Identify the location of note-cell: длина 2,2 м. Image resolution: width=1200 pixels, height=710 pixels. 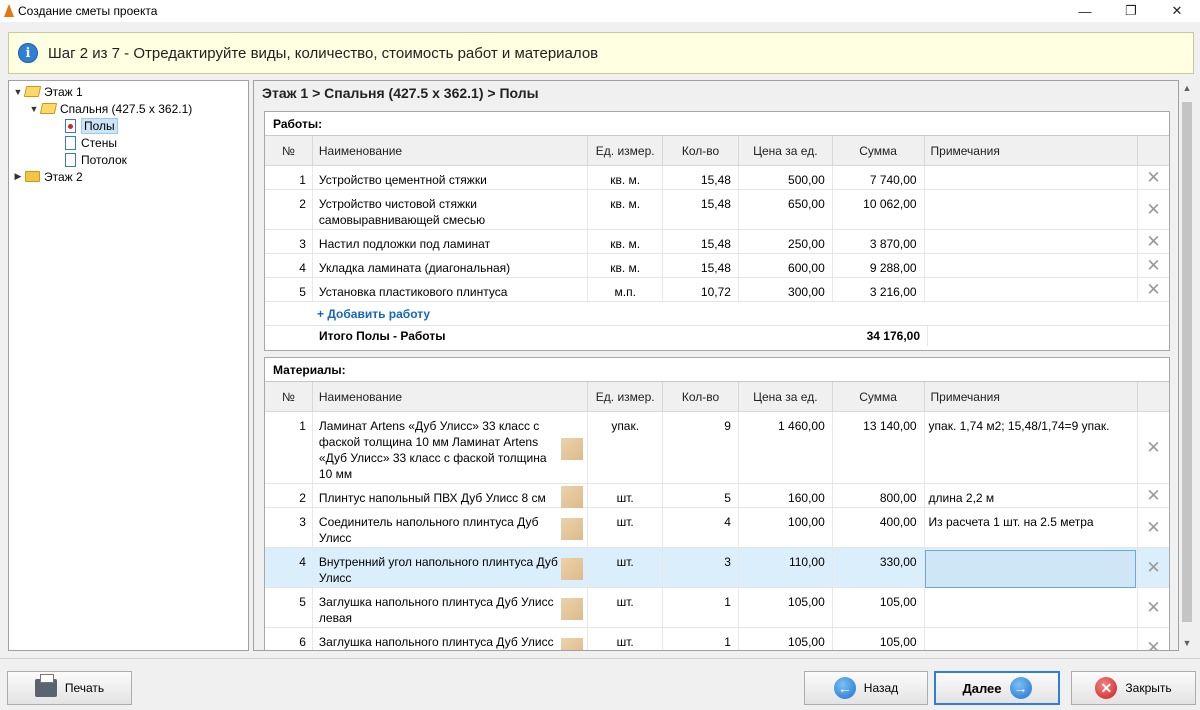
(1032, 495).